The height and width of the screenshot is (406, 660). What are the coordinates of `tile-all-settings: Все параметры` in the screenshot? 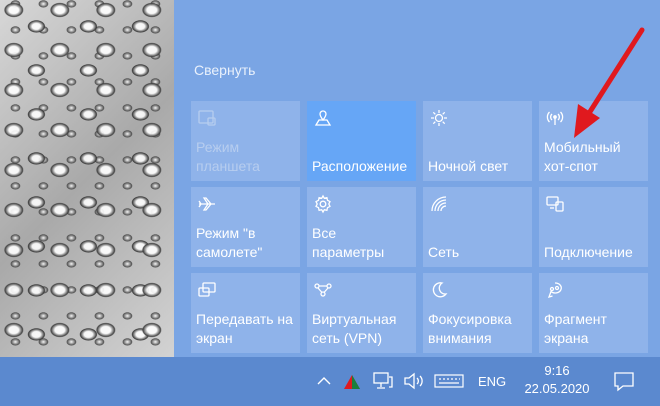 It's located at (361, 227).